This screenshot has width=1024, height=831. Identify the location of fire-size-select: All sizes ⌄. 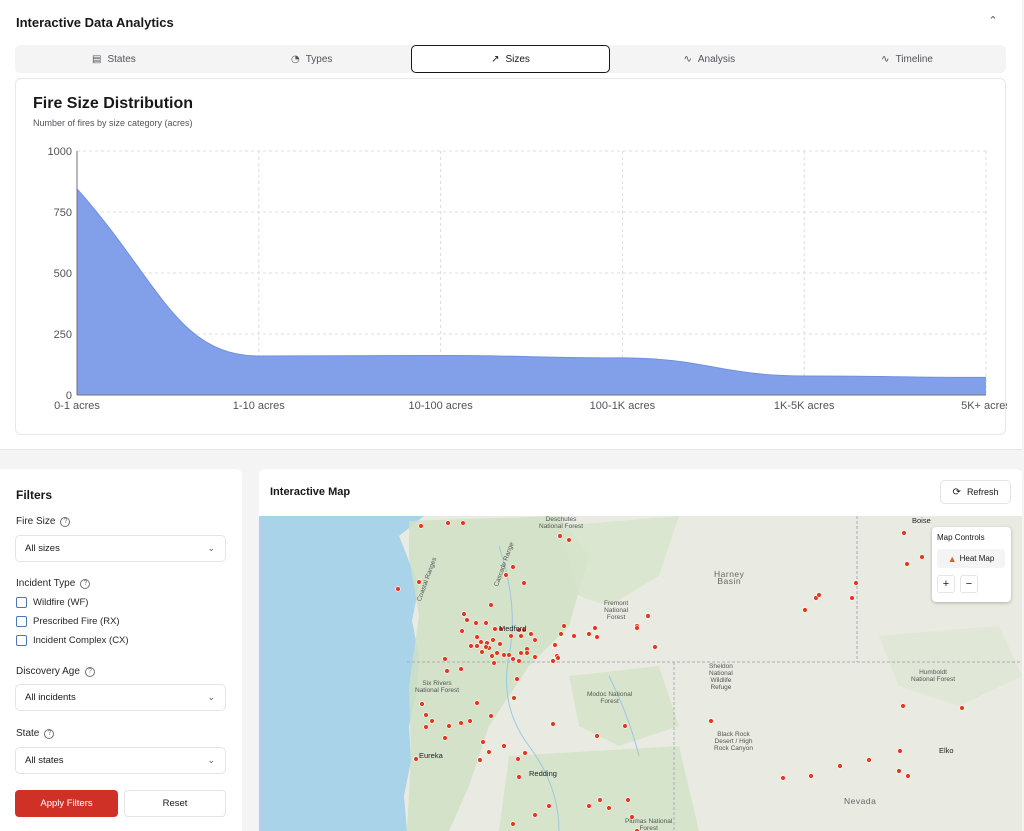
(120, 548).